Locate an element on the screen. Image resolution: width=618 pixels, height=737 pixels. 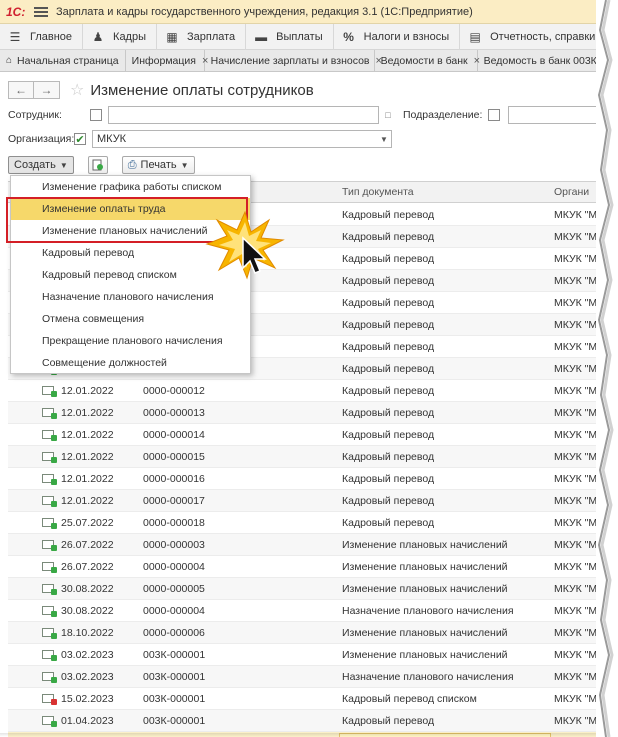
menu-item: Кадровый перевод is located at coordinates (130, 253).